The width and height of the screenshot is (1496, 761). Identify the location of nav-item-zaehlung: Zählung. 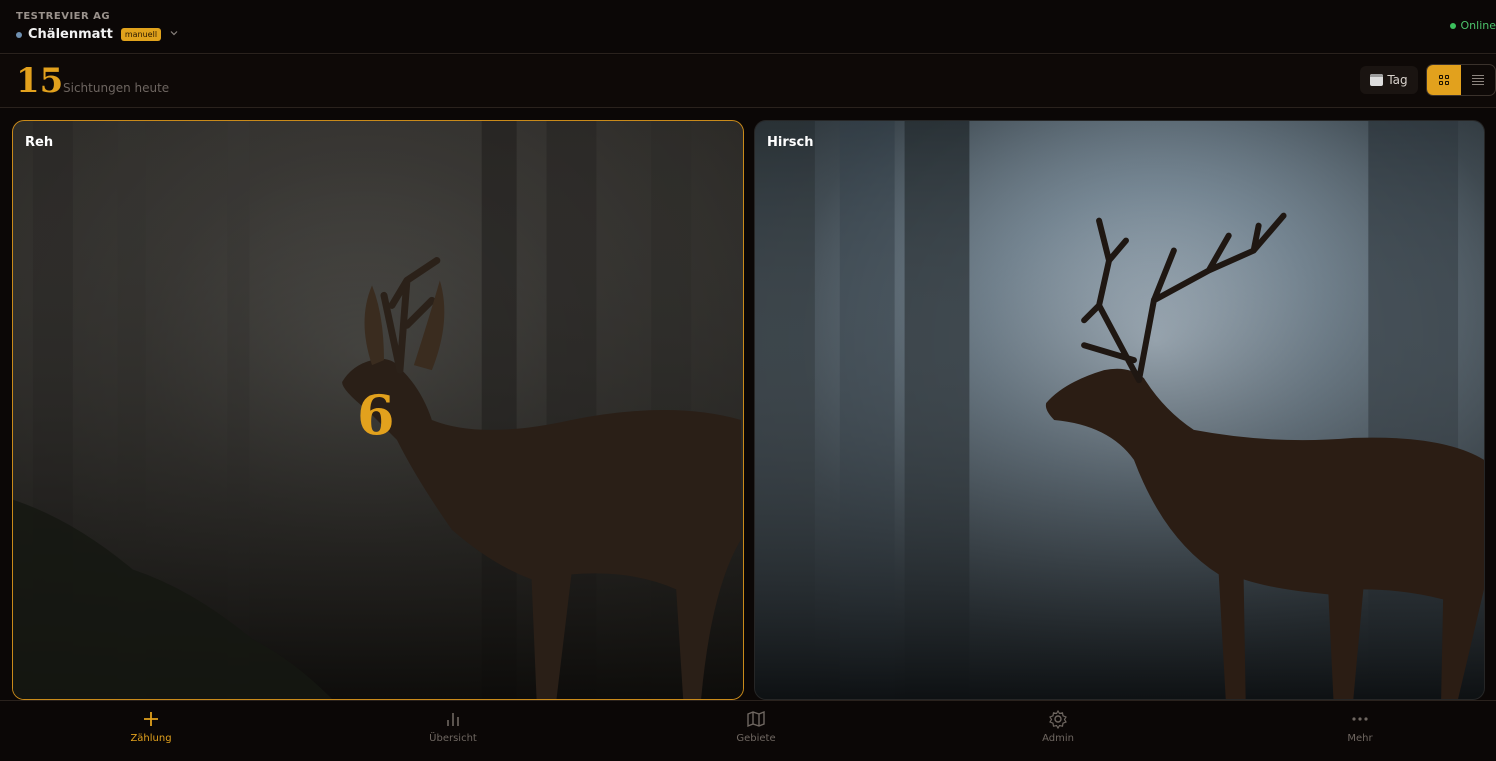
(151, 726).